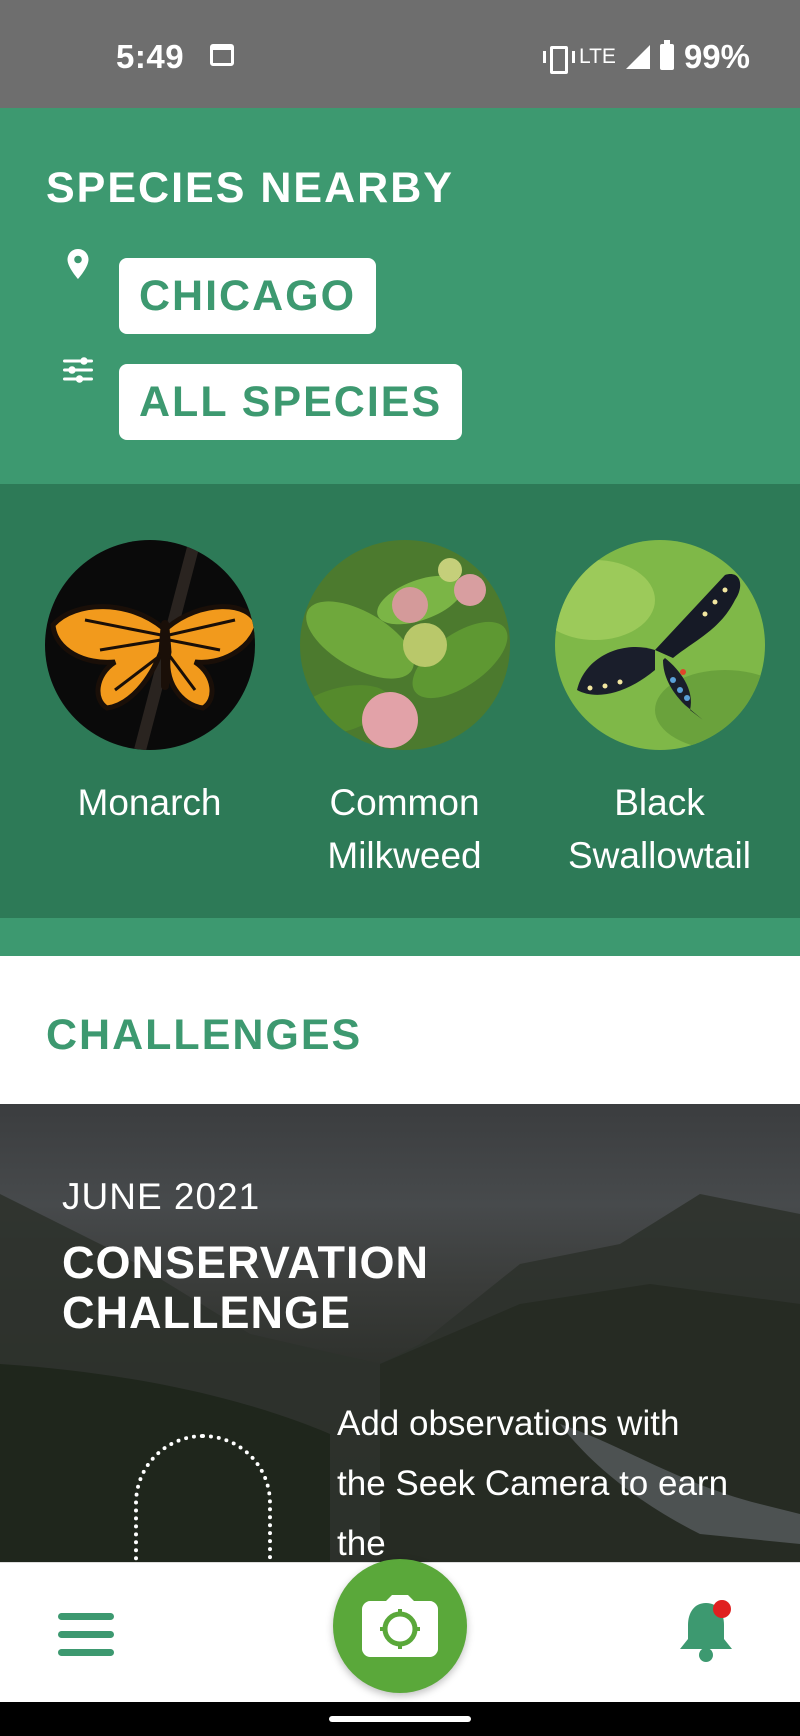 The width and height of the screenshot is (800, 1736). I want to click on monarch-butterfly-photo, so click(149, 645).